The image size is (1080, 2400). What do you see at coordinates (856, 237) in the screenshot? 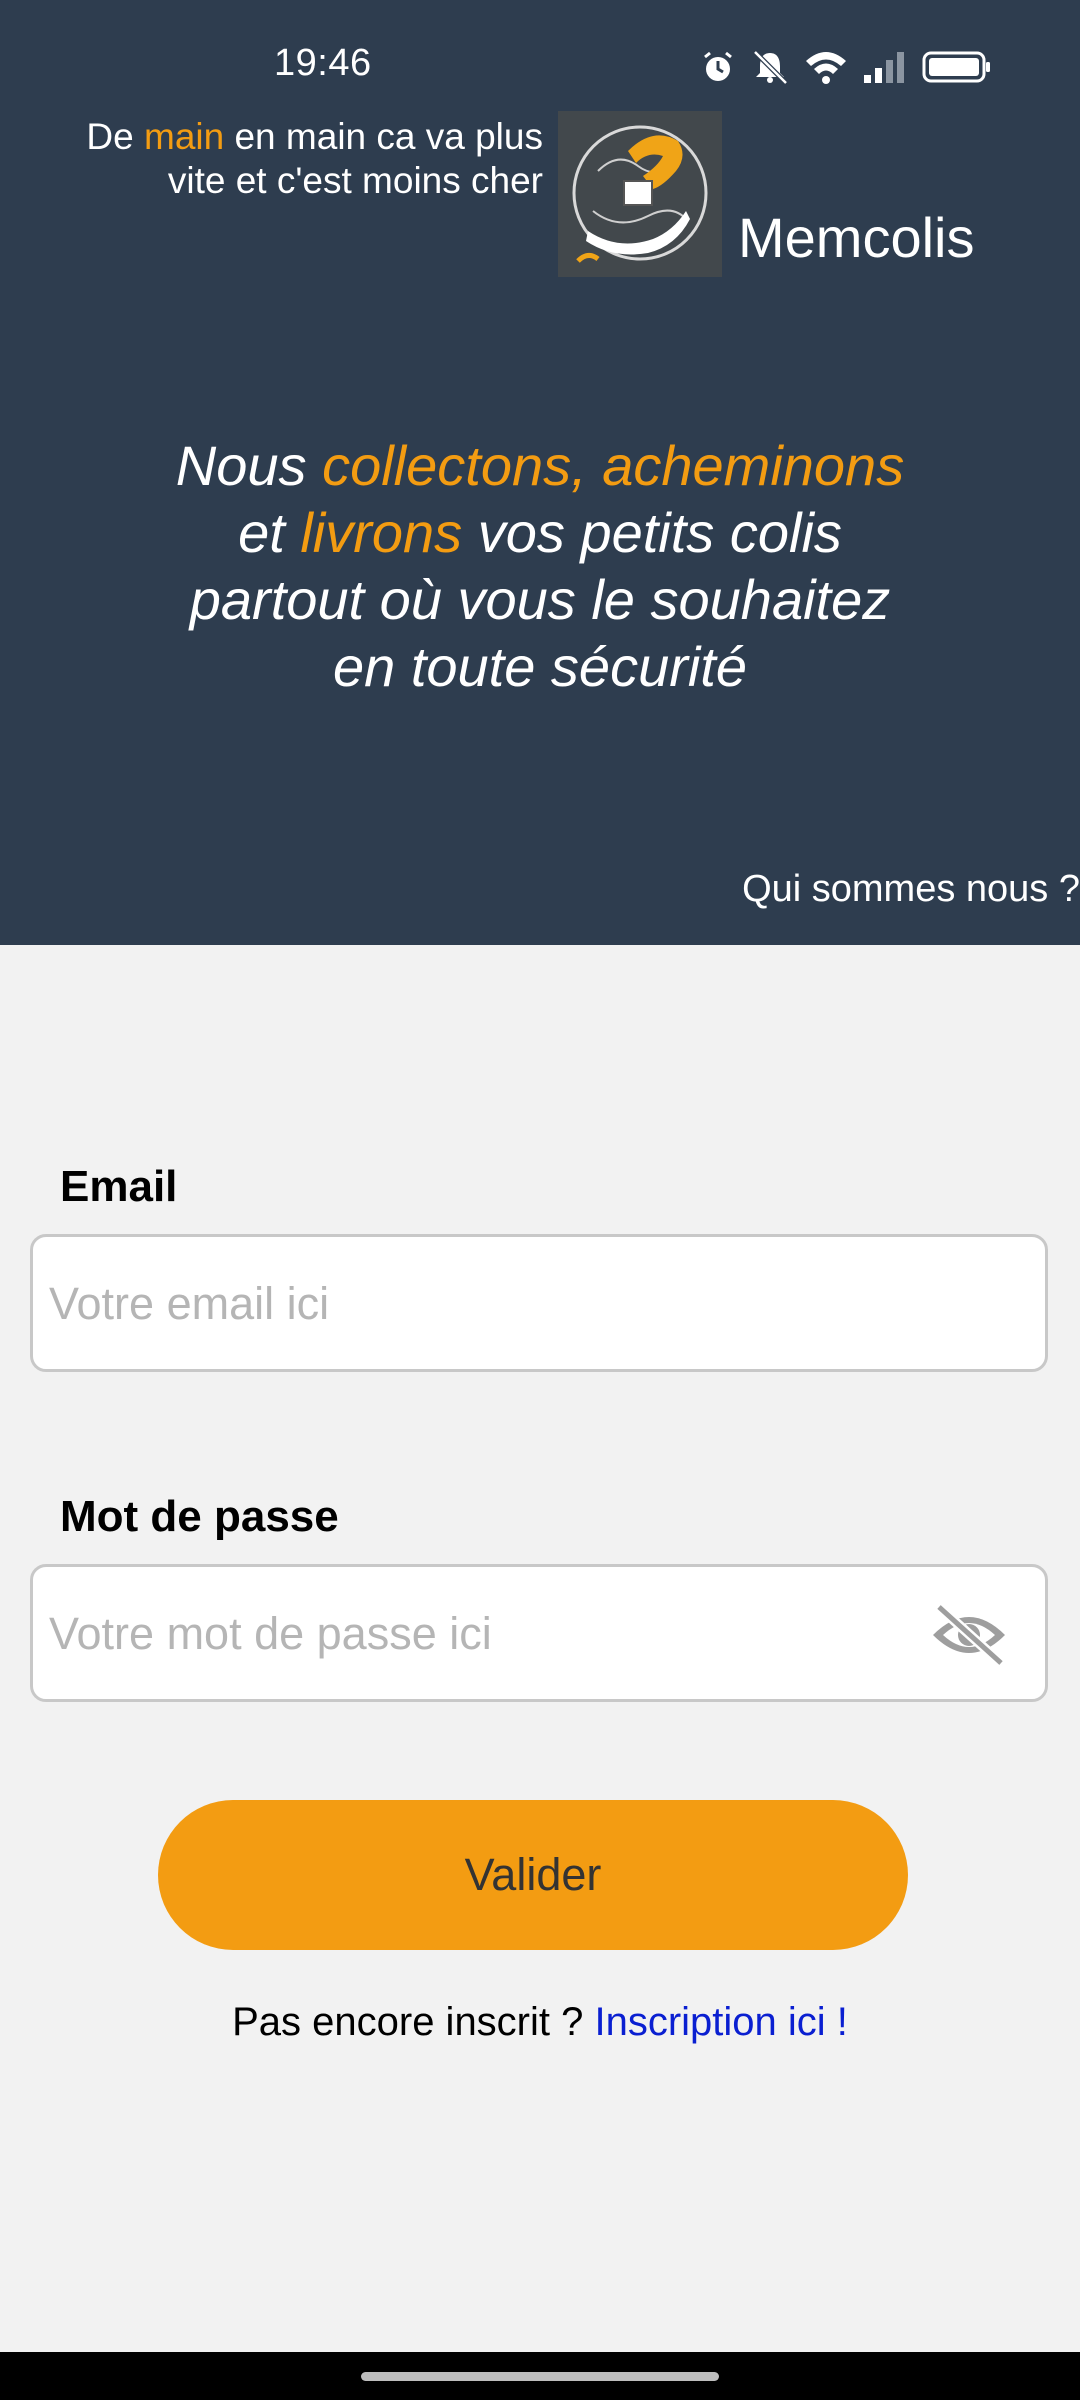
I see `brand-name: Memcolis` at bounding box center [856, 237].